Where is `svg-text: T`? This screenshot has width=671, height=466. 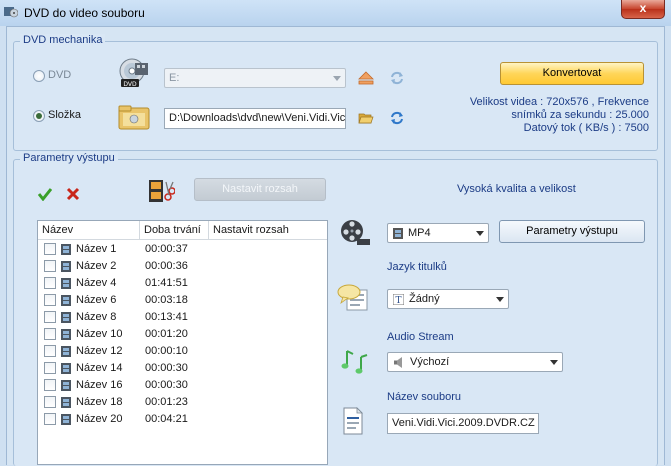
svg-text: T is located at coordinates (398, 300).